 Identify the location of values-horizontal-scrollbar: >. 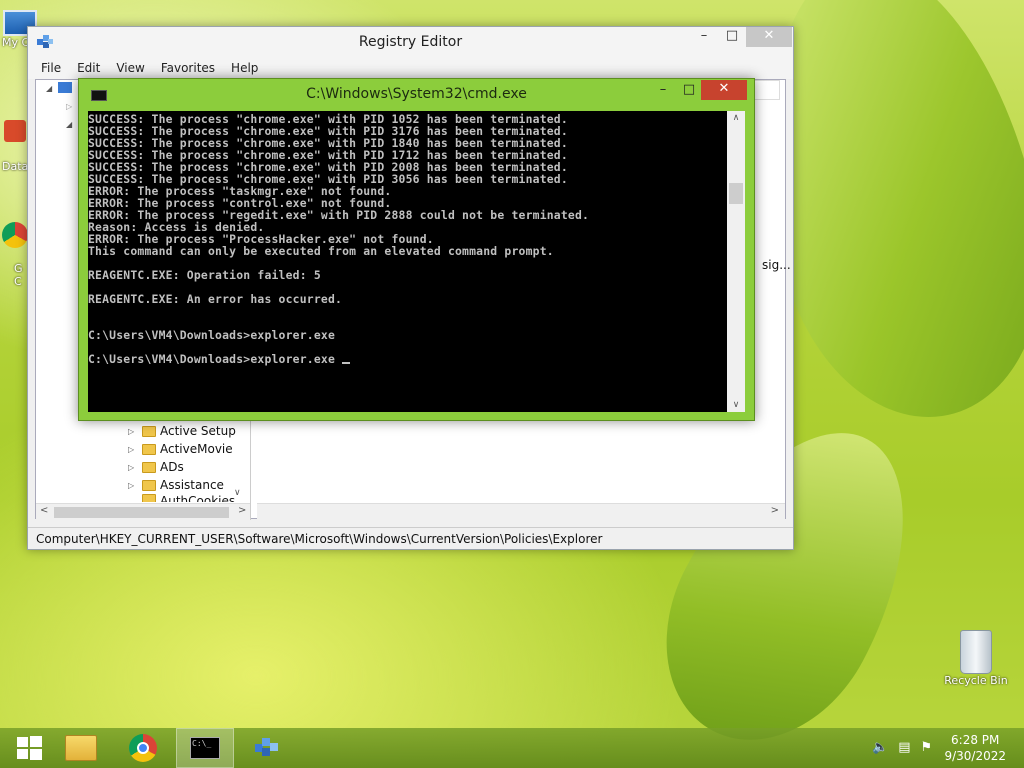
(521, 511).